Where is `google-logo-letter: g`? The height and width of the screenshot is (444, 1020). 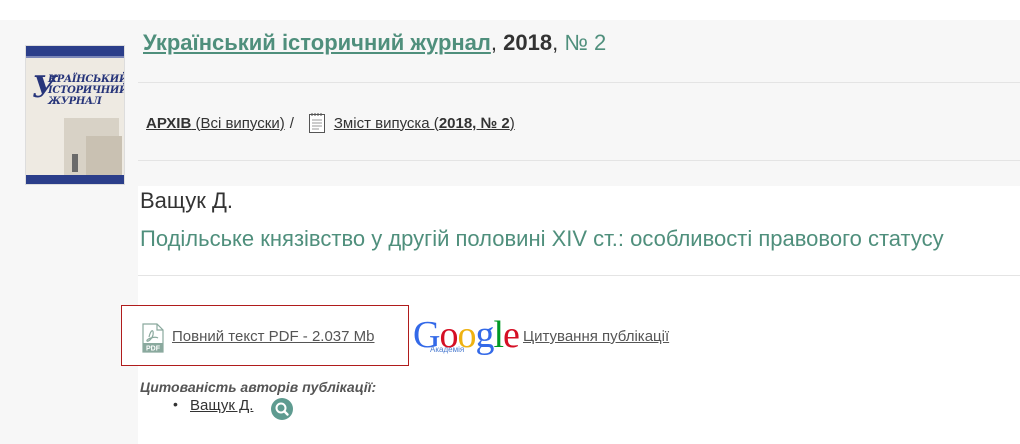
google-logo-letter: g is located at coordinates (484, 335).